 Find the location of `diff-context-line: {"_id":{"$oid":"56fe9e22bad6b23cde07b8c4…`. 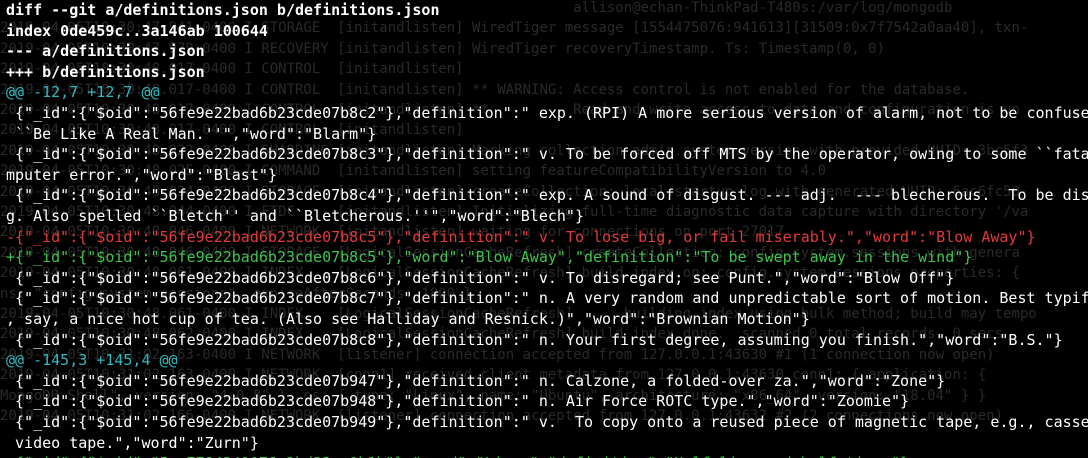

diff-context-line: {"_id":{"$oid":"56fe9e22bad6b23cde07b8c4… is located at coordinates (547, 195).